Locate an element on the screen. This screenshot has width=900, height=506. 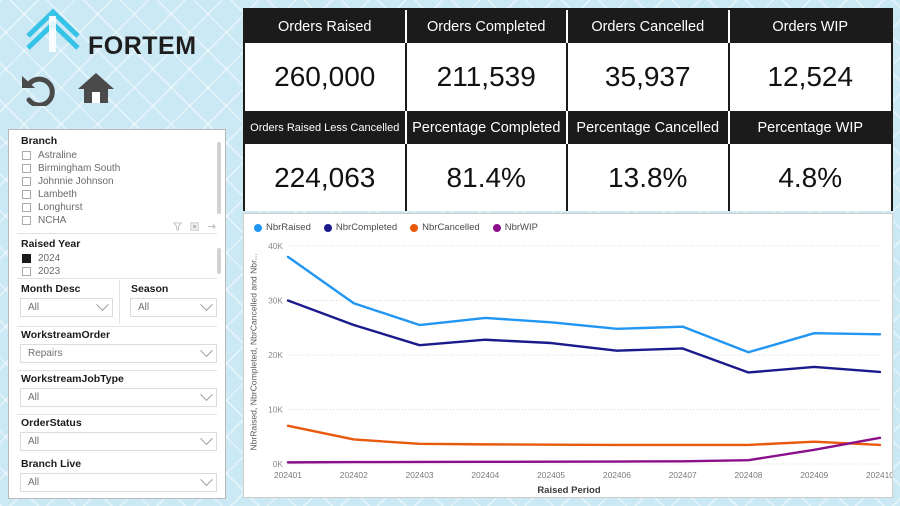
order-status-dropdown: All is located at coordinates (118, 441).